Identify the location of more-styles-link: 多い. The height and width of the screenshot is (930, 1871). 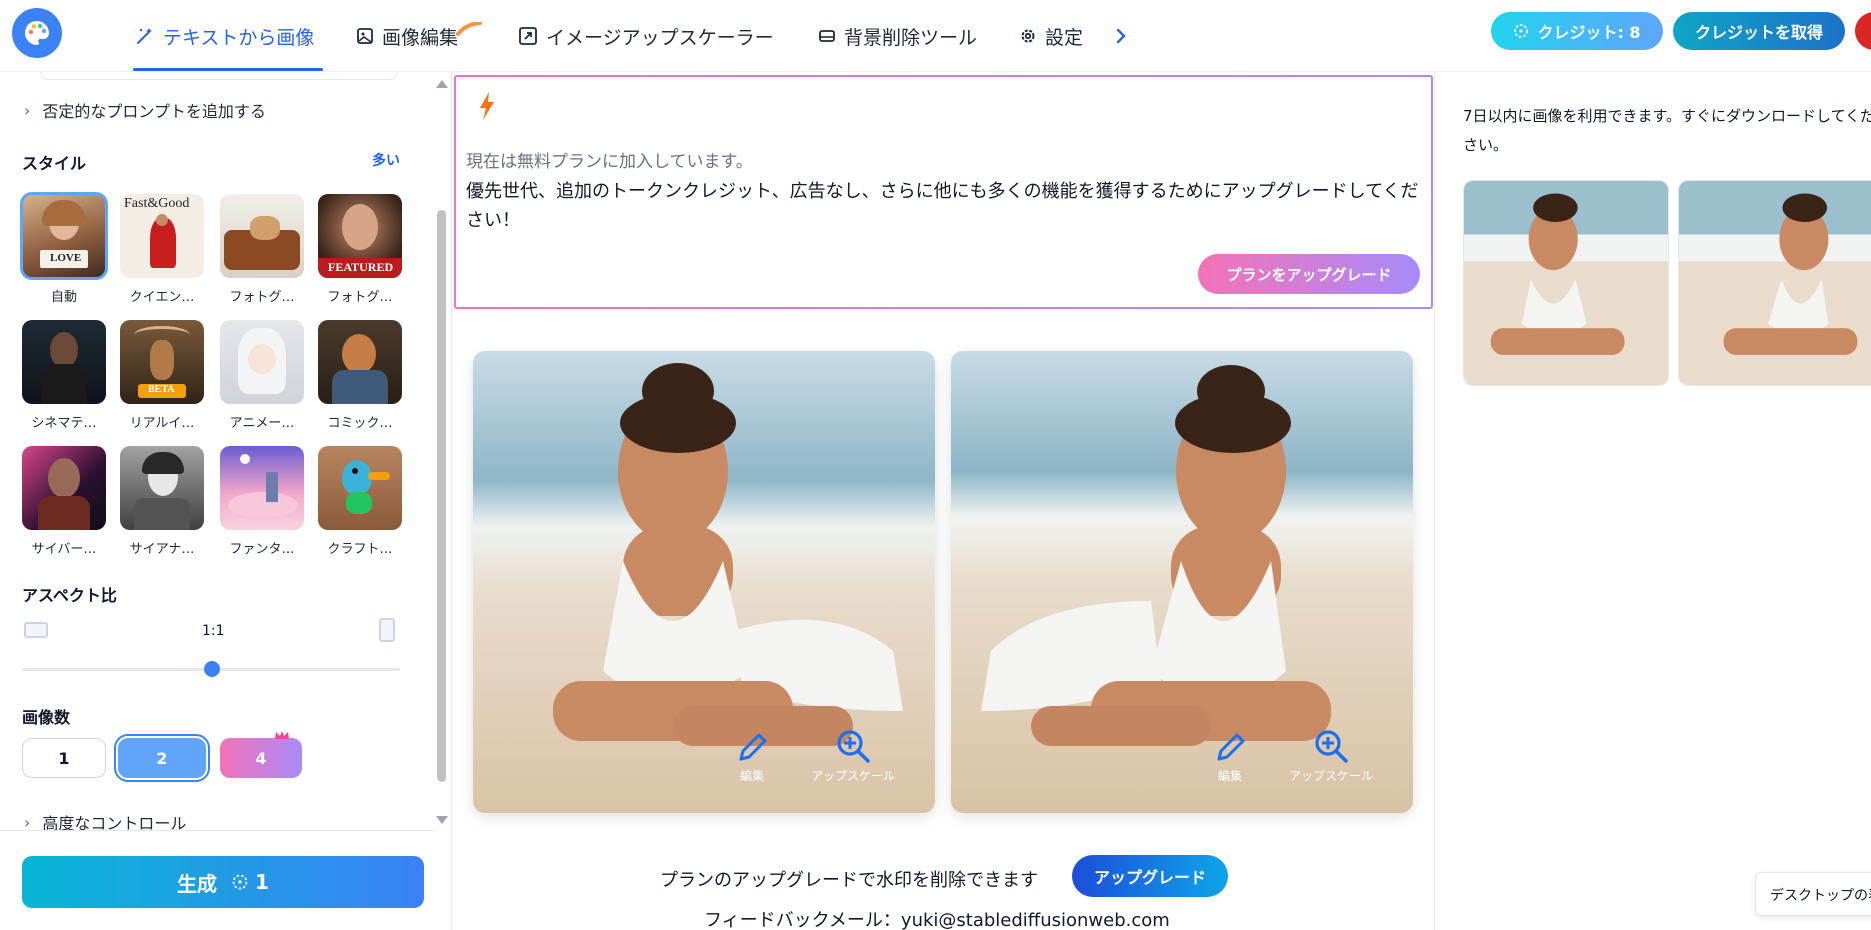
(386, 160).